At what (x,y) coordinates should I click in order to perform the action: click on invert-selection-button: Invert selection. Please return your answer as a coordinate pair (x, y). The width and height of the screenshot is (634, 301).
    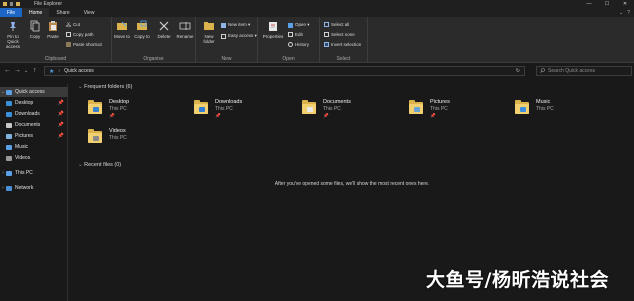
    Looking at the image, I should click on (342, 44).